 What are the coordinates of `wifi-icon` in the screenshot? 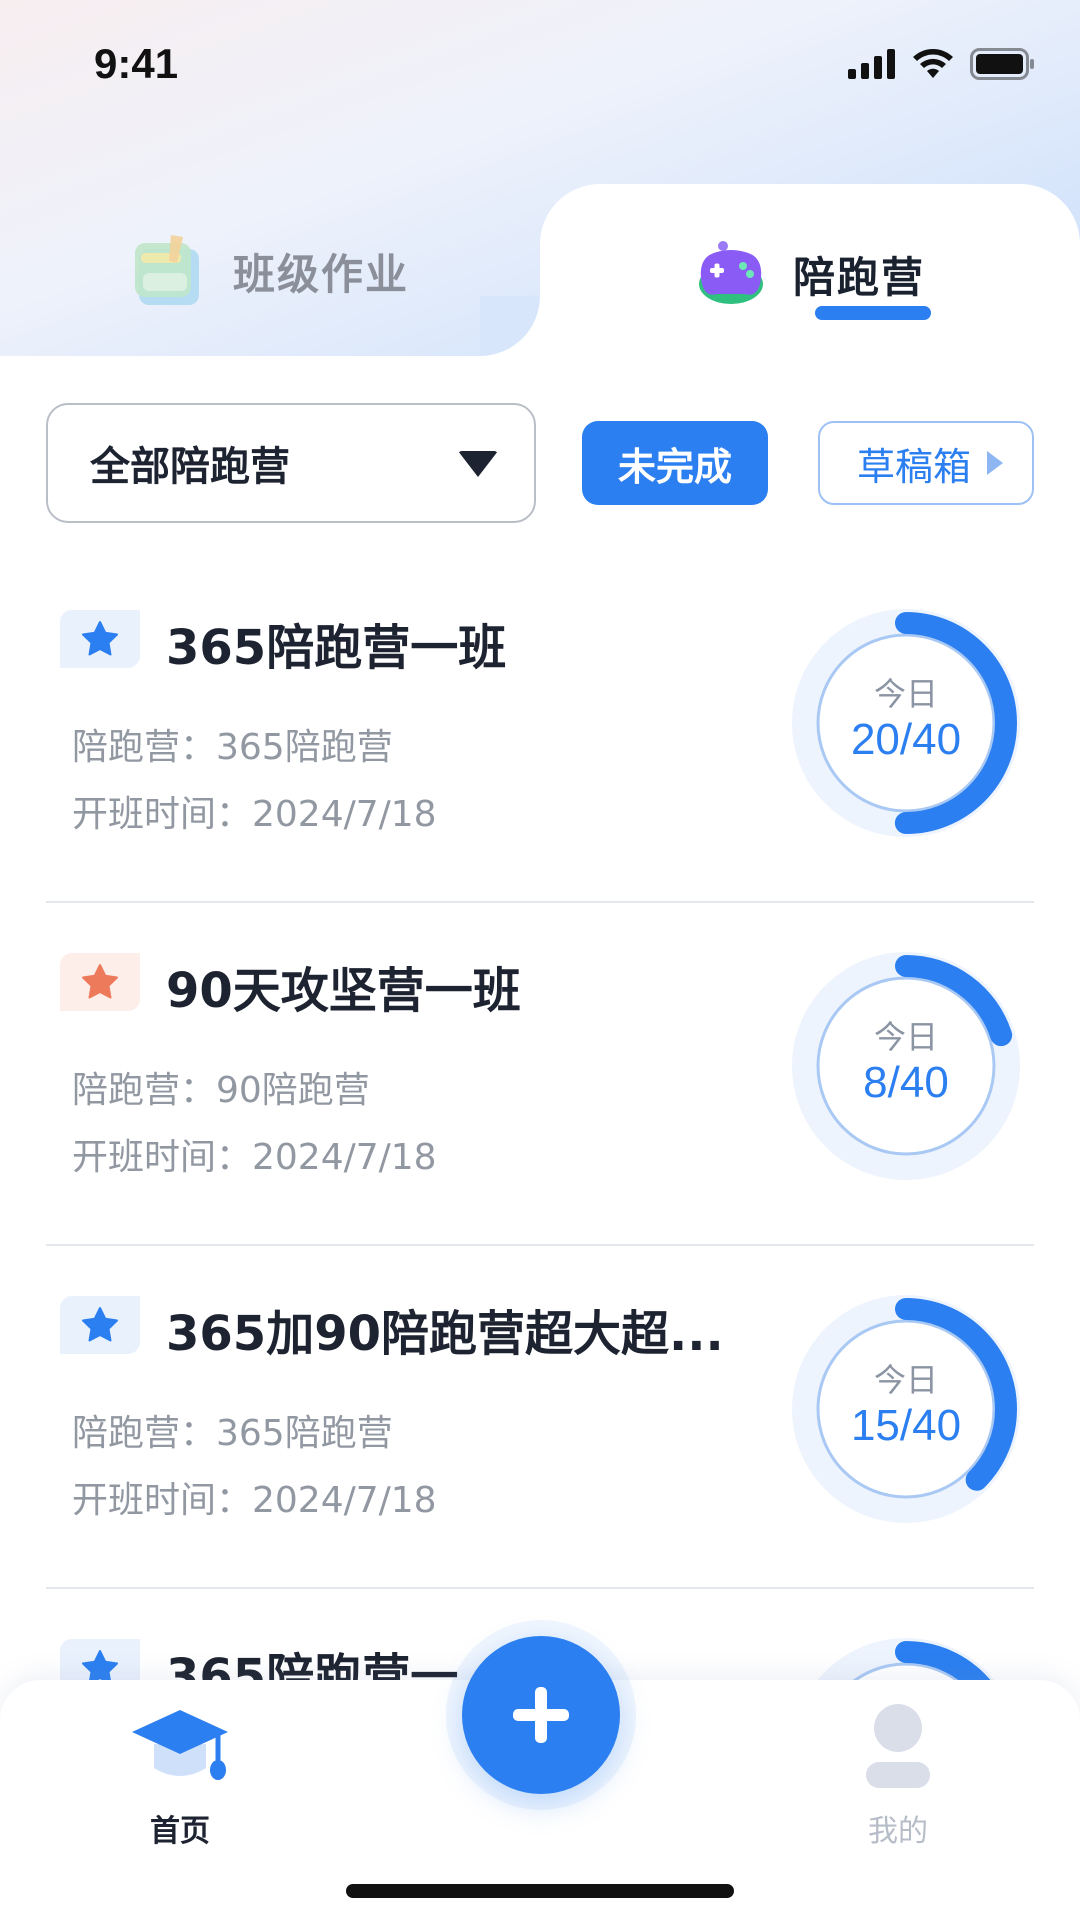 It's located at (933, 63).